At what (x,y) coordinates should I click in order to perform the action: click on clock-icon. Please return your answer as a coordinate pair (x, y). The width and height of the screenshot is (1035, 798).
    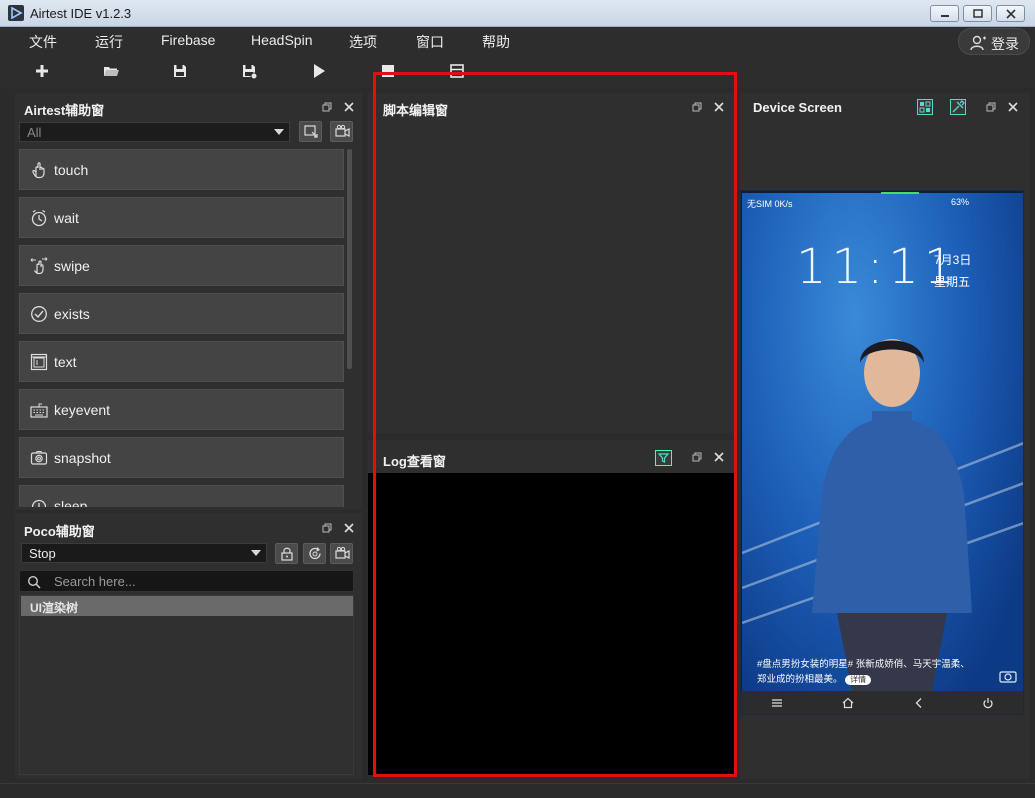
    Looking at the image, I should click on (39, 218).